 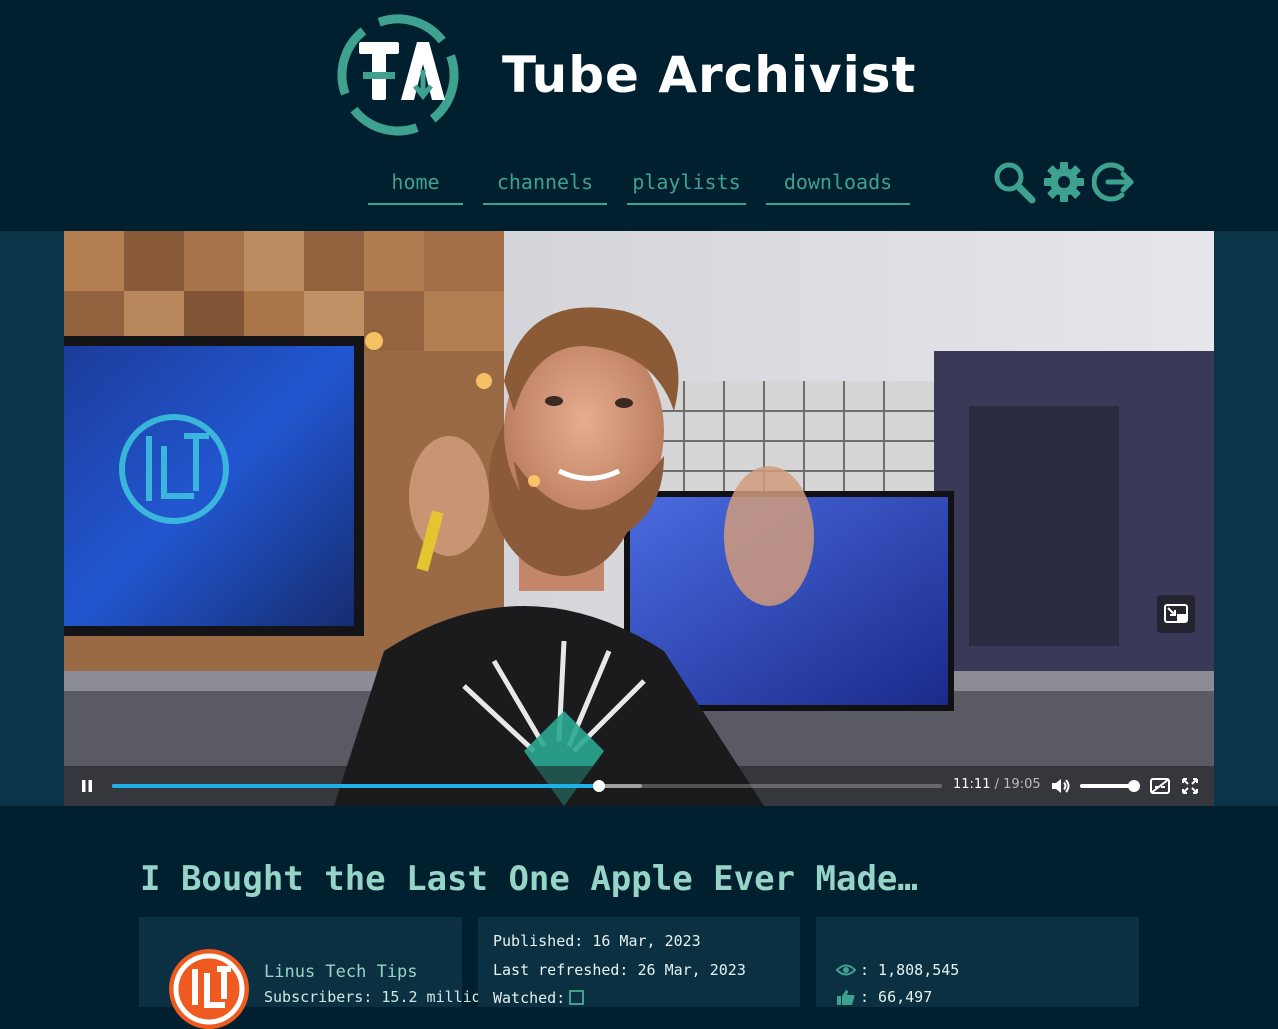 I want to click on played-range, so click(x=356, y=786).